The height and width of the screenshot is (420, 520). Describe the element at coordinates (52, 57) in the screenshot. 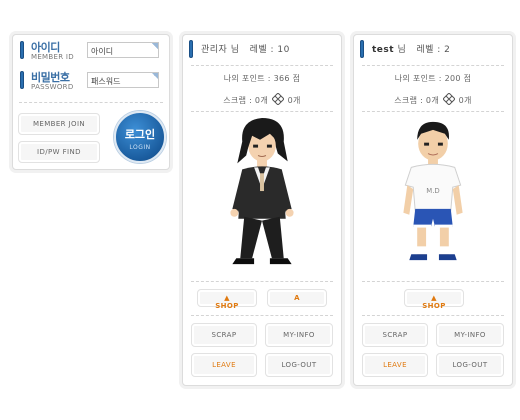

I see `id-sublabel: MEMBER ID` at that location.